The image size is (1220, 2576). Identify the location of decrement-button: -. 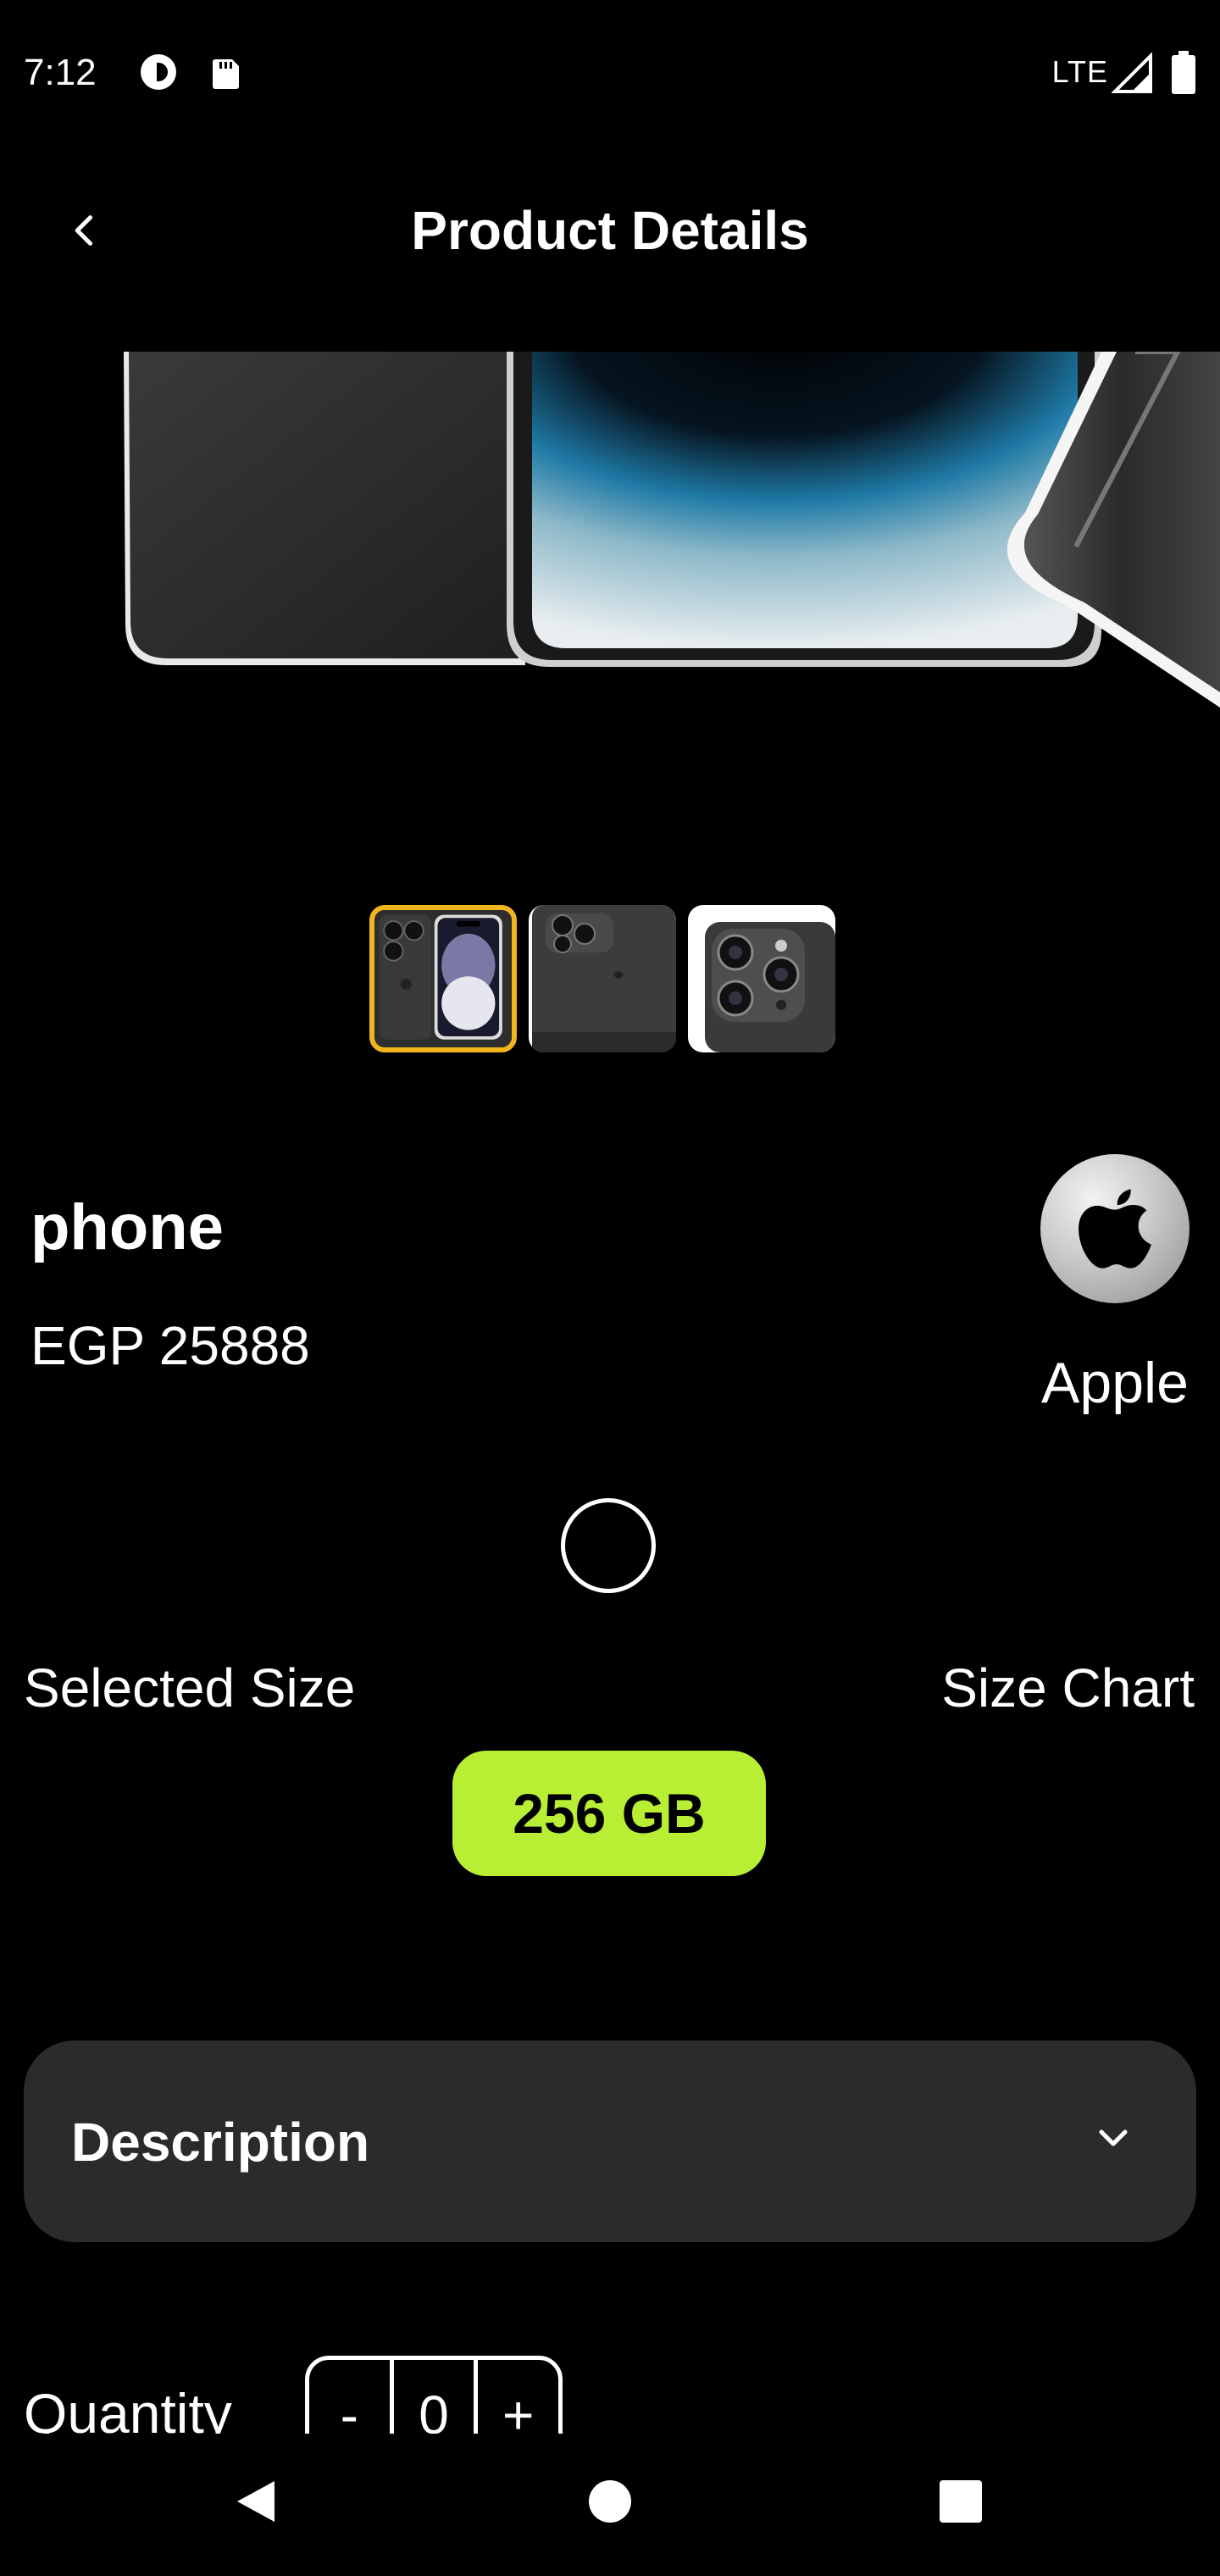
(349, 2397).